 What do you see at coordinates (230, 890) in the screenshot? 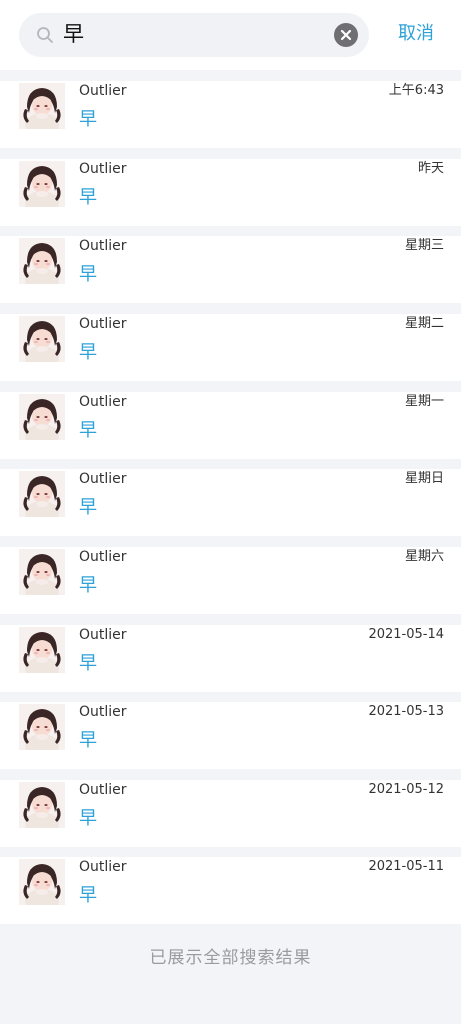
I see `list-item: Outlier 2021-05-11 早` at bounding box center [230, 890].